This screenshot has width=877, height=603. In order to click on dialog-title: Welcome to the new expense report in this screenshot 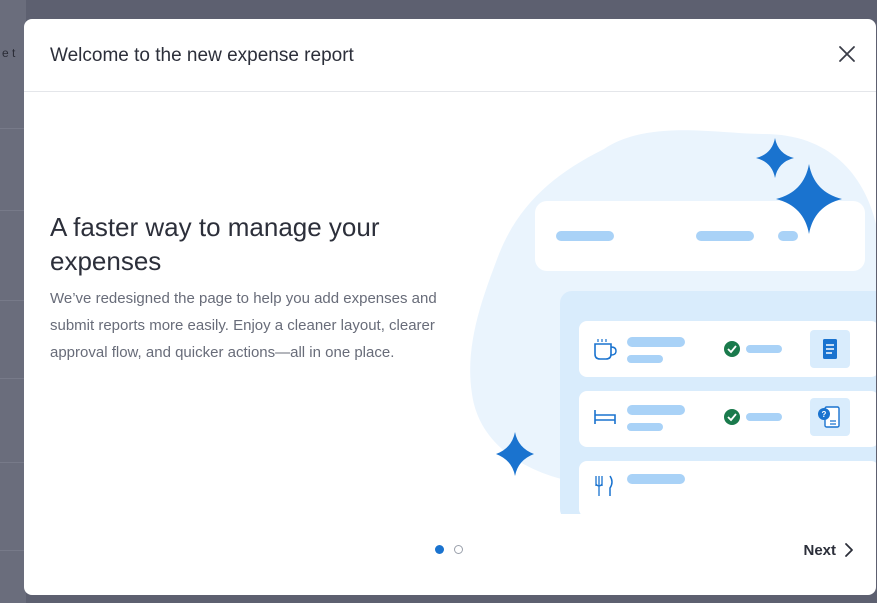, I will do `click(202, 55)`.